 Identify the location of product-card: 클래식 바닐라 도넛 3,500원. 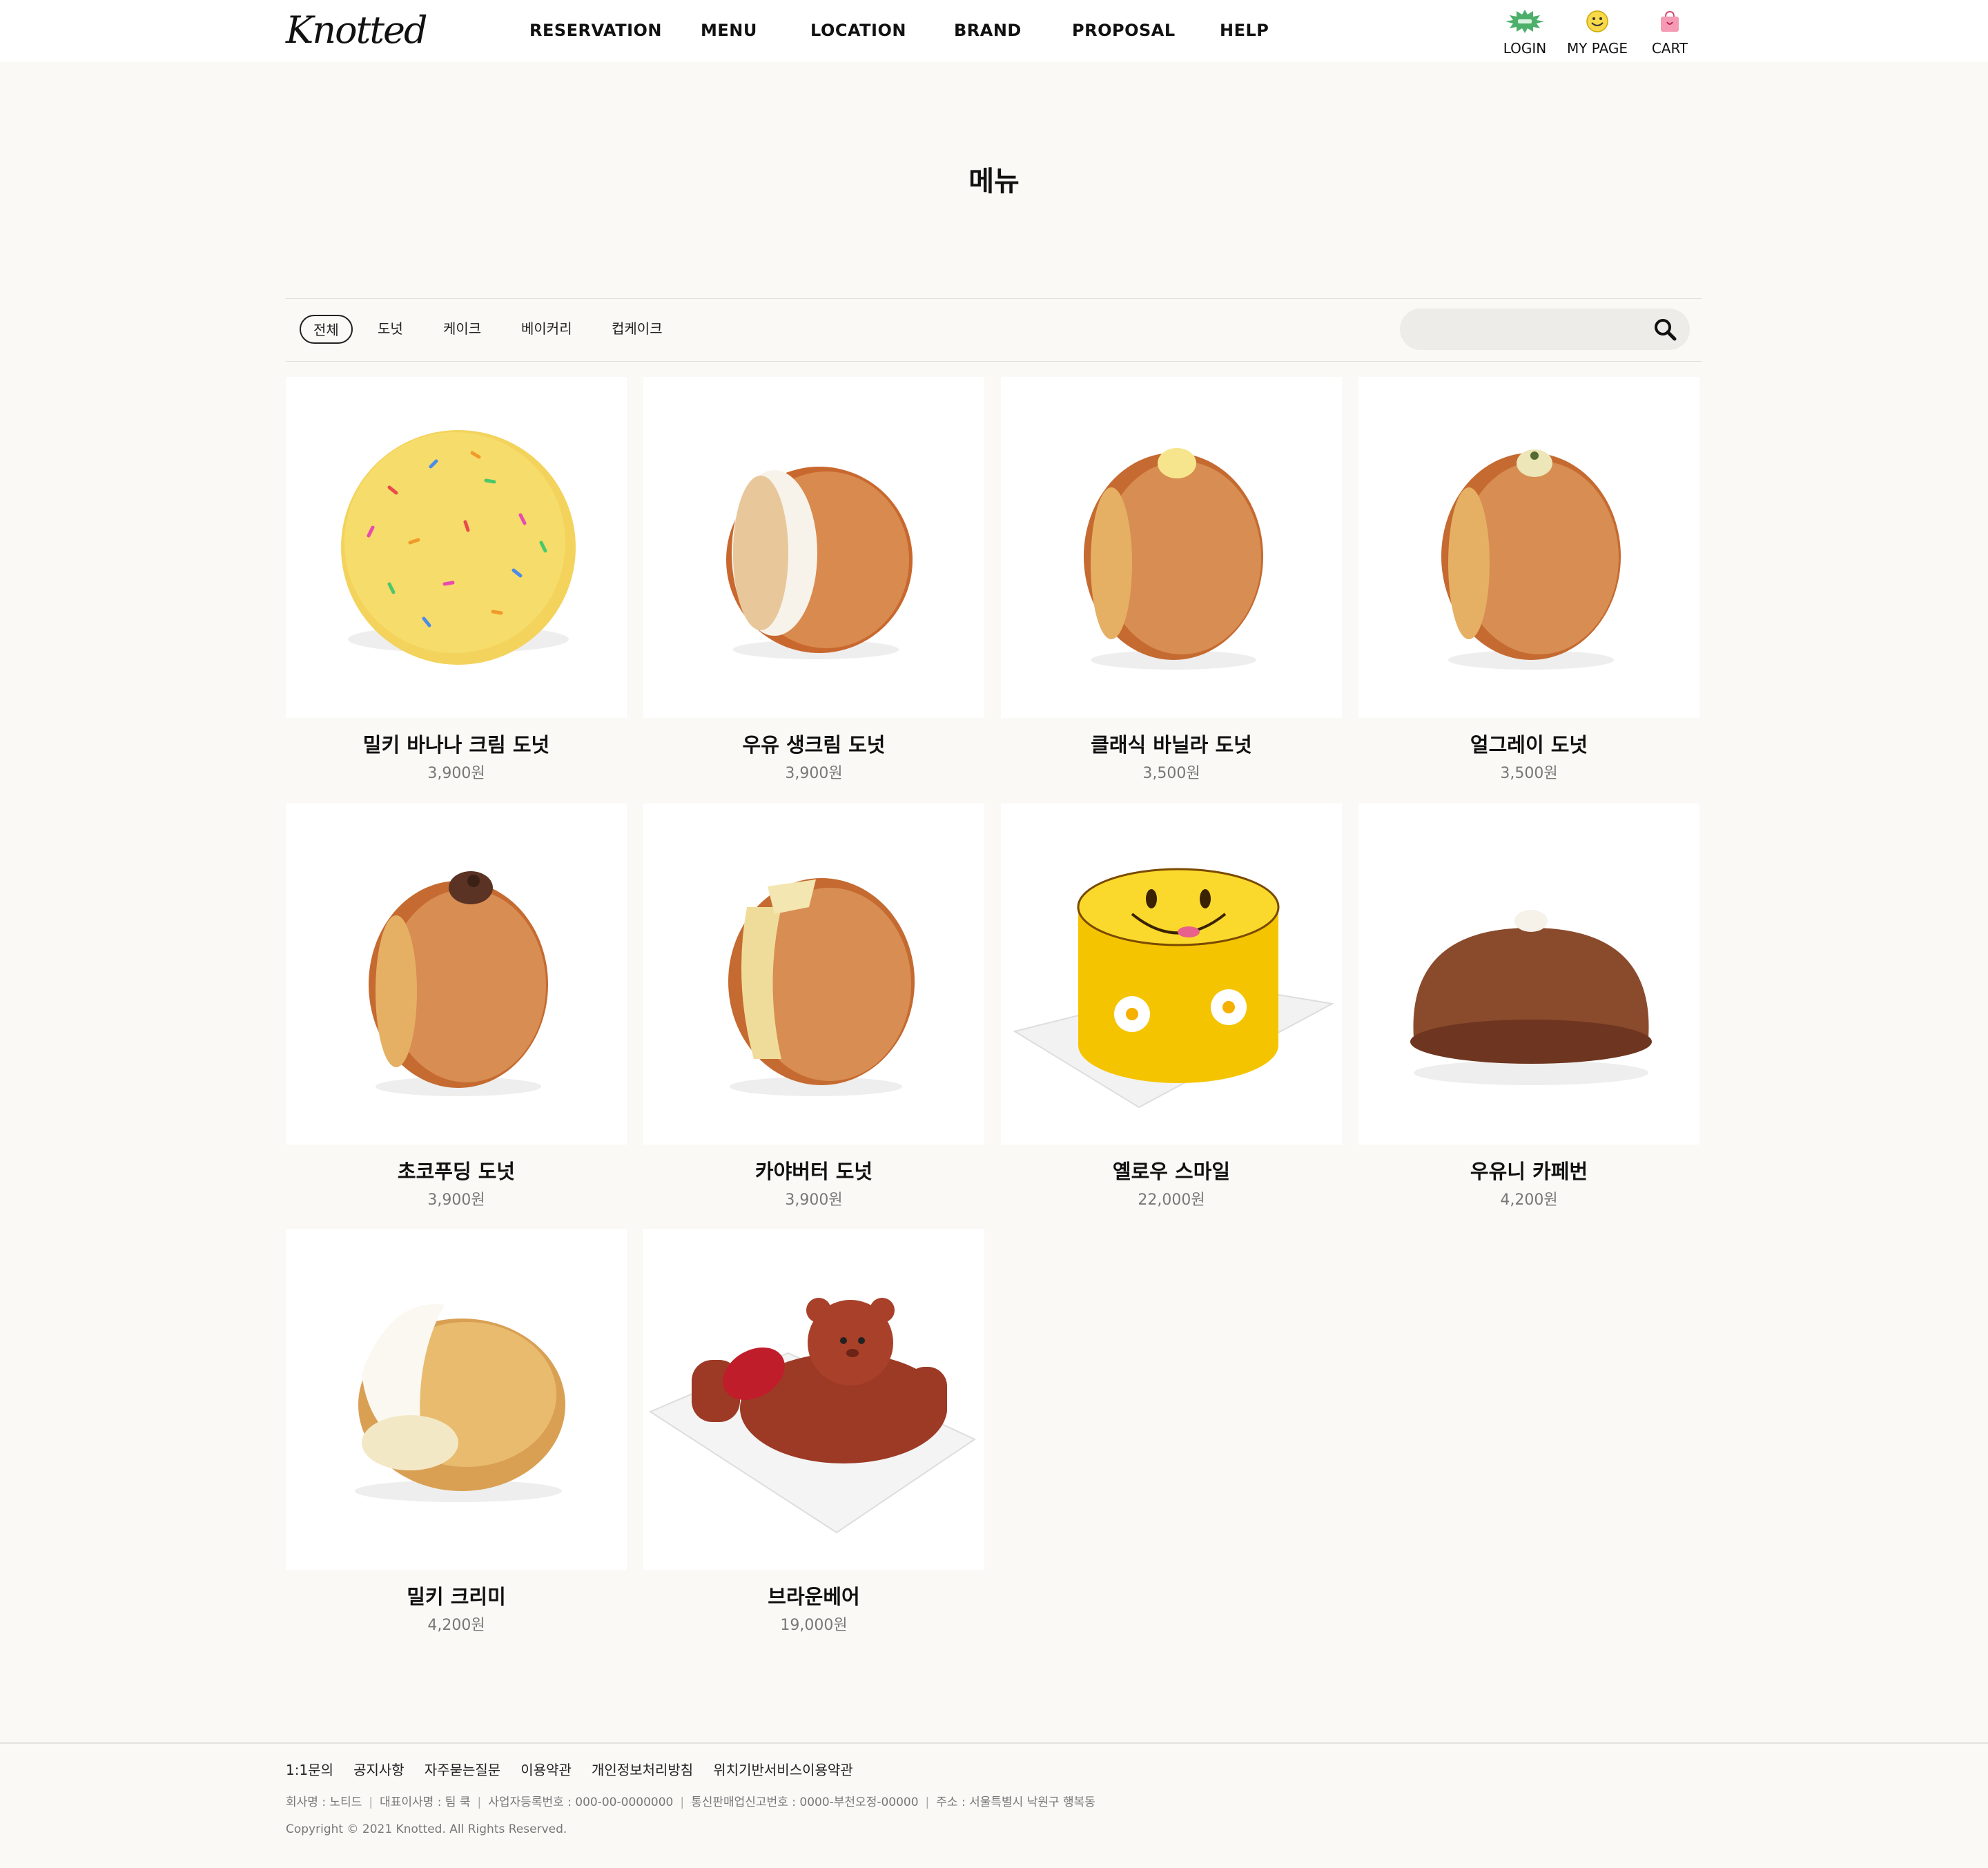
(1171, 584).